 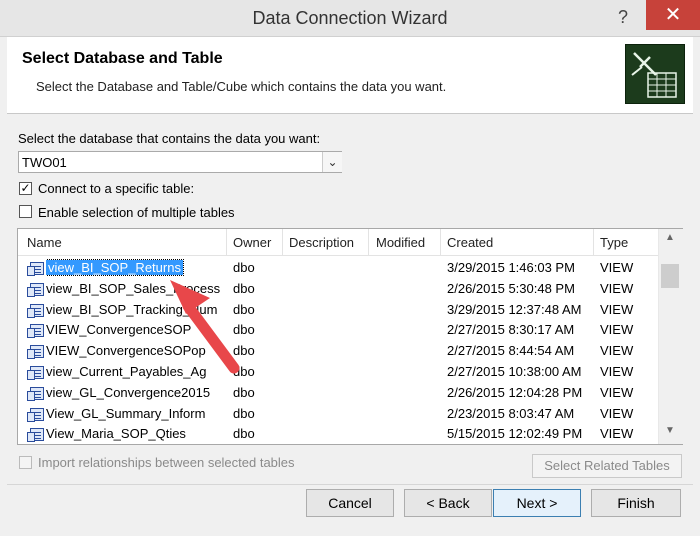 What do you see at coordinates (537, 503) in the screenshot?
I see `next-button: Next >` at bounding box center [537, 503].